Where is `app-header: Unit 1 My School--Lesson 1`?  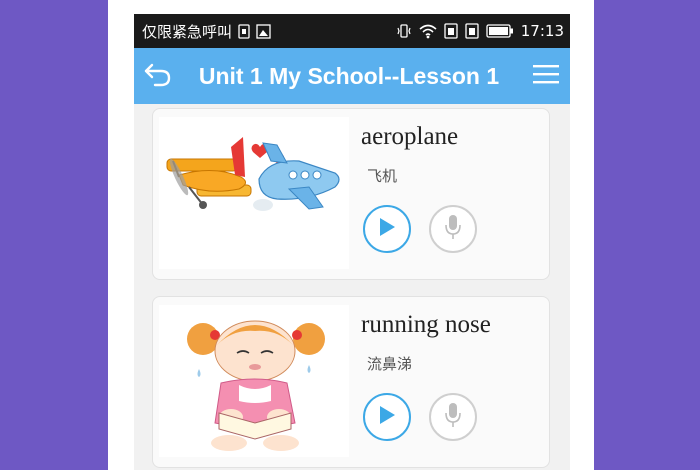
app-header: Unit 1 My School--Lesson 1 is located at coordinates (352, 76).